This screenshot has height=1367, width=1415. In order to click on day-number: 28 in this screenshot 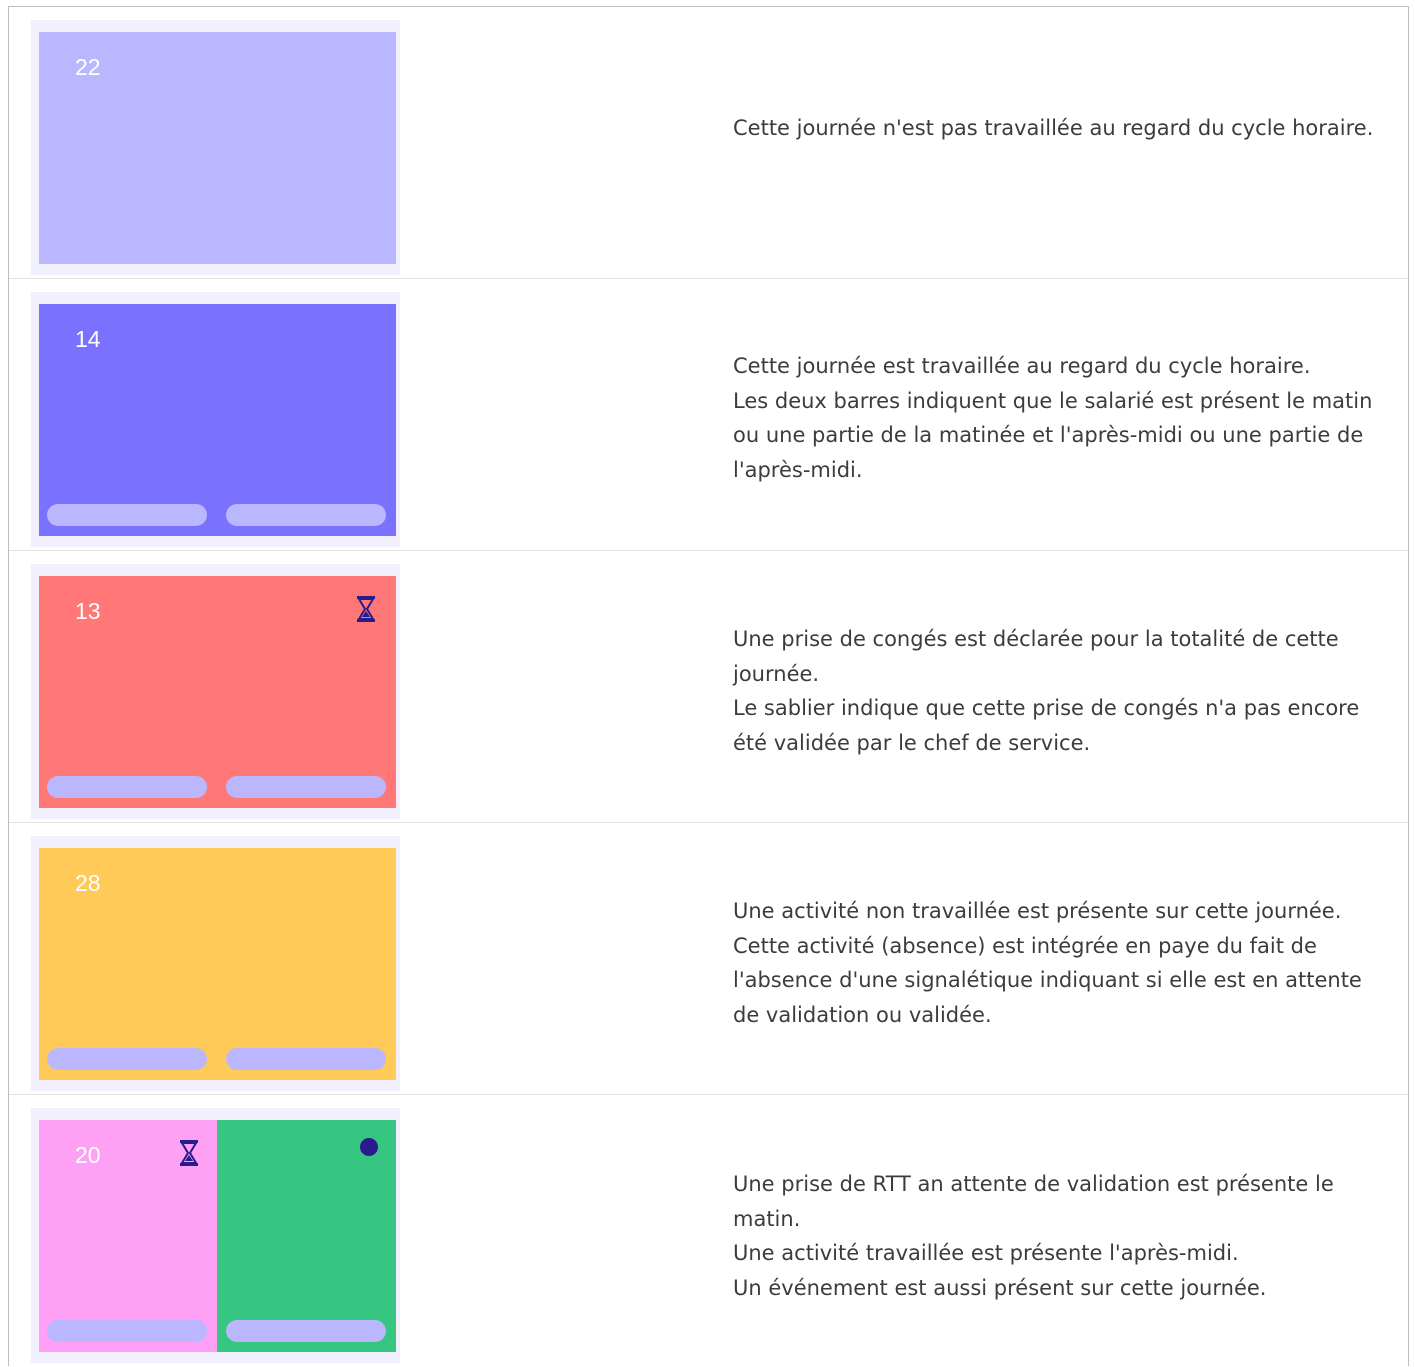, I will do `click(88, 883)`.